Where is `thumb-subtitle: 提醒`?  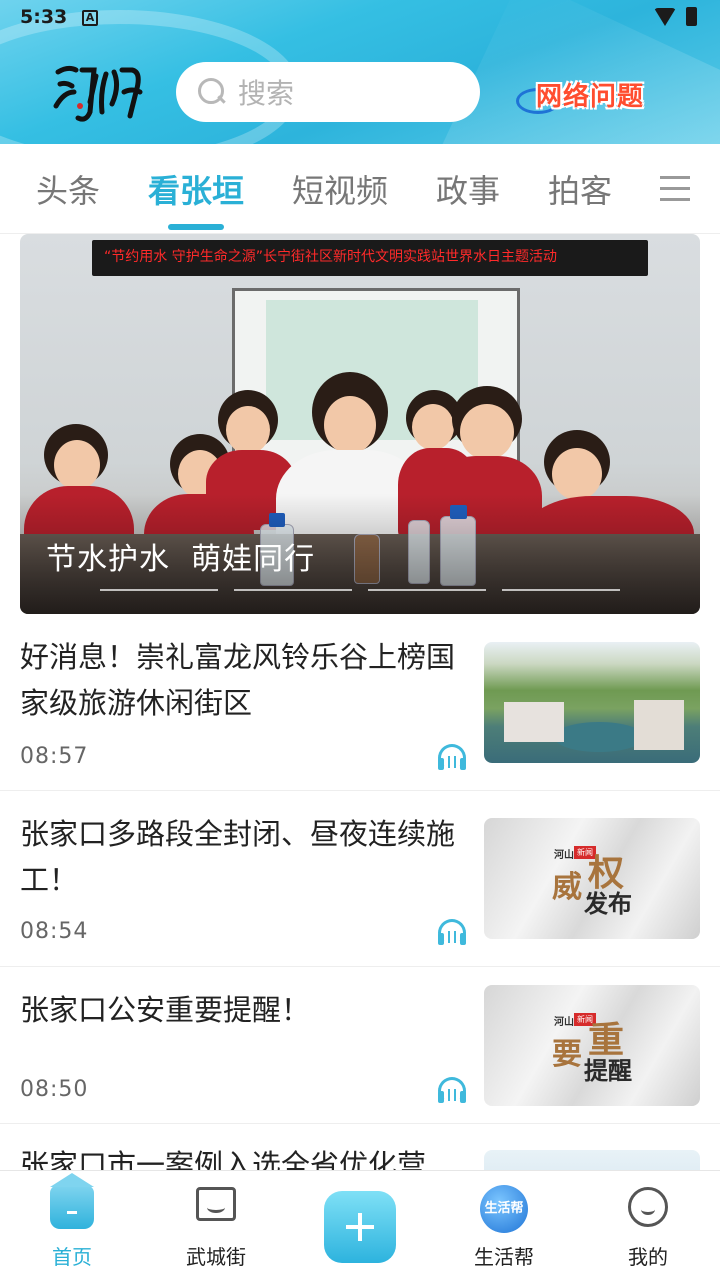 thumb-subtitle: 提醒 is located at coordinates (608, 1070).